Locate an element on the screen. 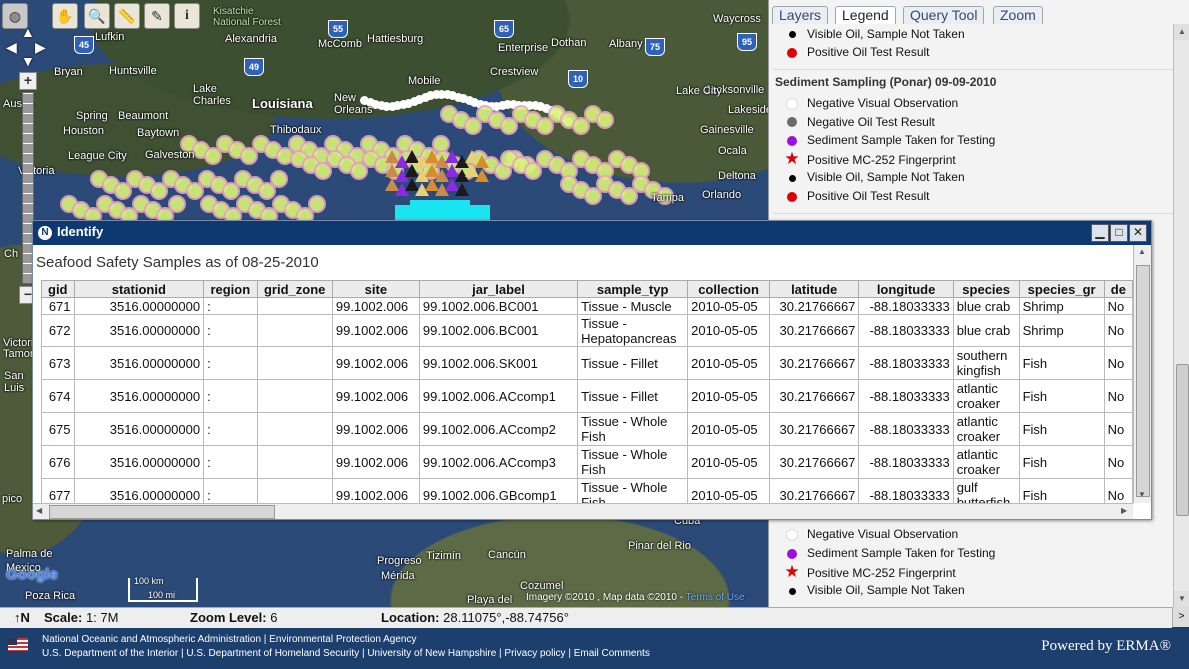  legend-item-label: Positive Oil Test Result is located at coordinates (868, 52).